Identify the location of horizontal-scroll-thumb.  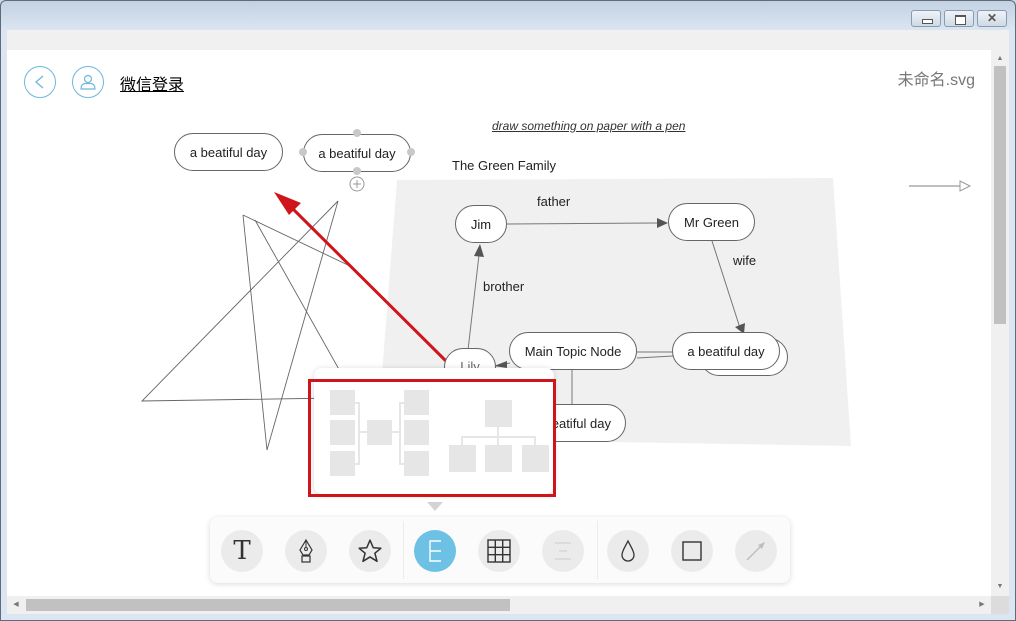
(268, 605).